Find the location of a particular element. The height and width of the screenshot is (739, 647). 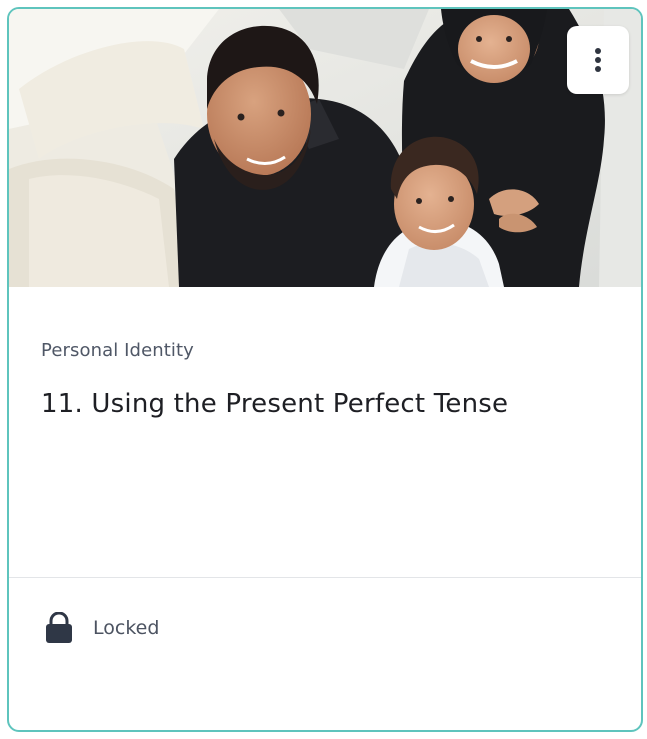

lock-icon is located at coordinates (59, 627).